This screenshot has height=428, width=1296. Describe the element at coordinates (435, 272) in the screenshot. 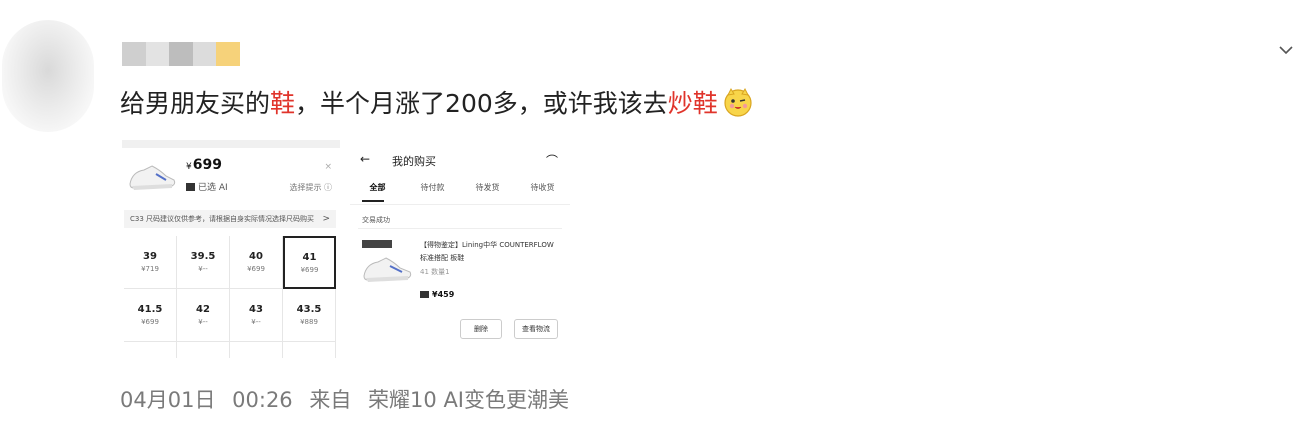

I see `item-spec: 41 数量1` at that location.